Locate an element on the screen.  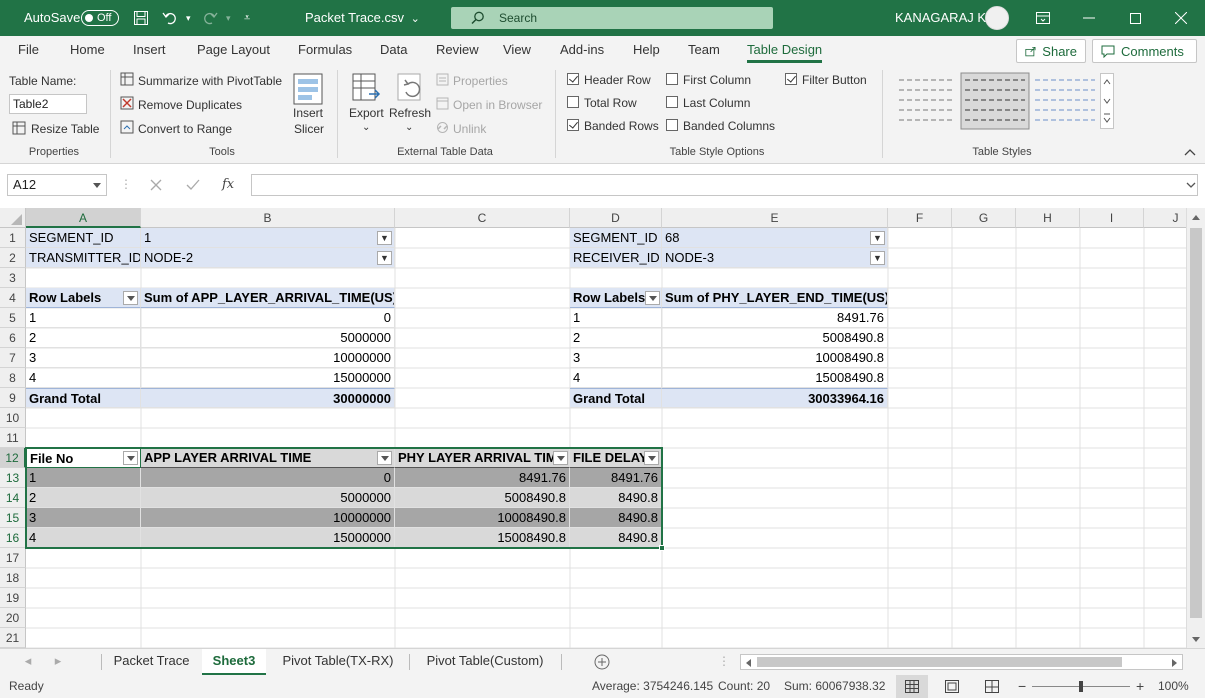
status-count: Count: 20 is located at coordinates (744, 686).